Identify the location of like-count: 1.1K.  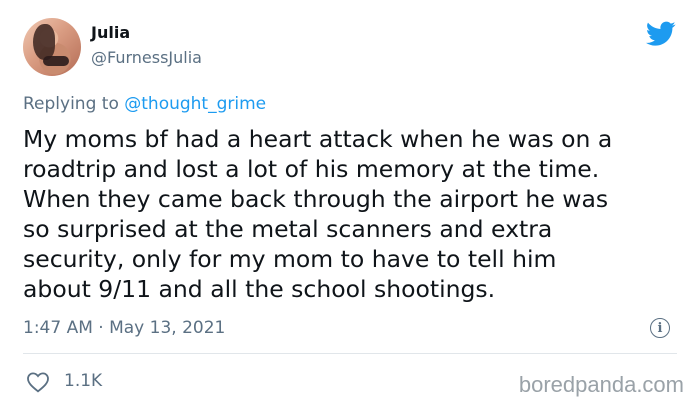
(83, 381).